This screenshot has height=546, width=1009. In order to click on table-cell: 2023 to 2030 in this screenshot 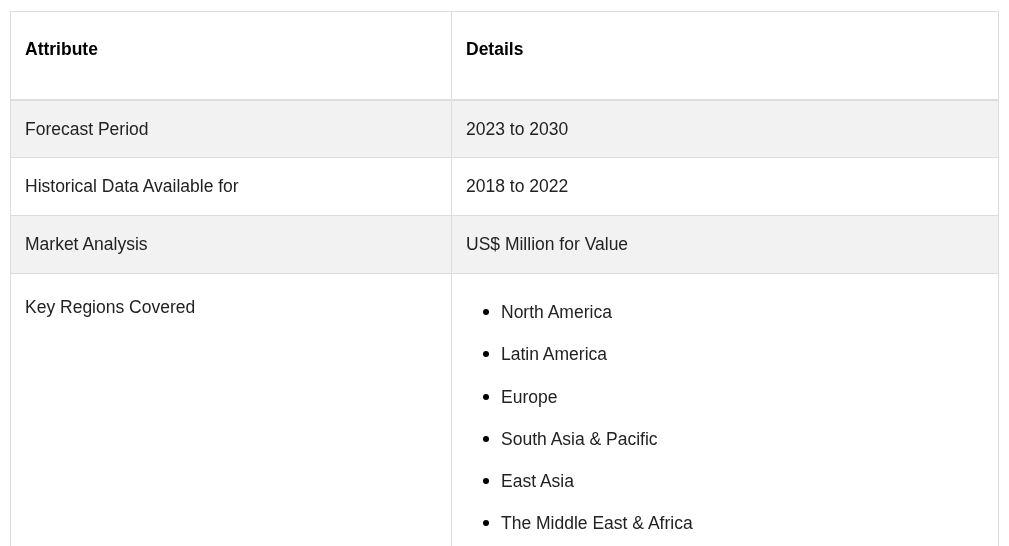, I will do `click(725, 128)`.